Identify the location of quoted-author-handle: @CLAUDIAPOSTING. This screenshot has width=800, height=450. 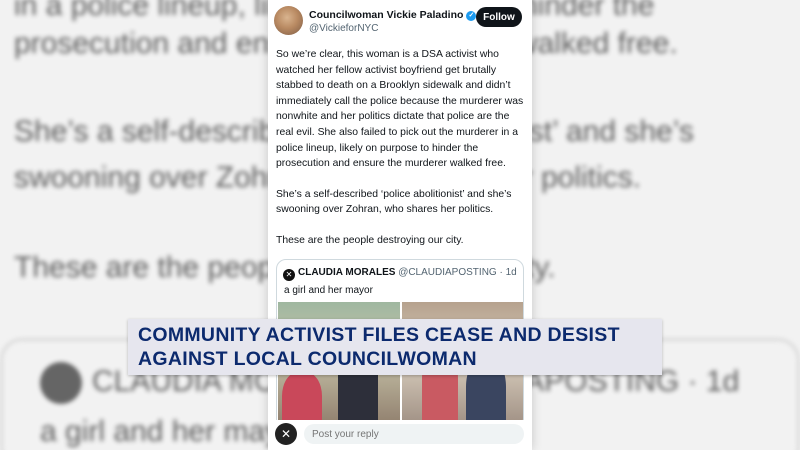
(447, 272).